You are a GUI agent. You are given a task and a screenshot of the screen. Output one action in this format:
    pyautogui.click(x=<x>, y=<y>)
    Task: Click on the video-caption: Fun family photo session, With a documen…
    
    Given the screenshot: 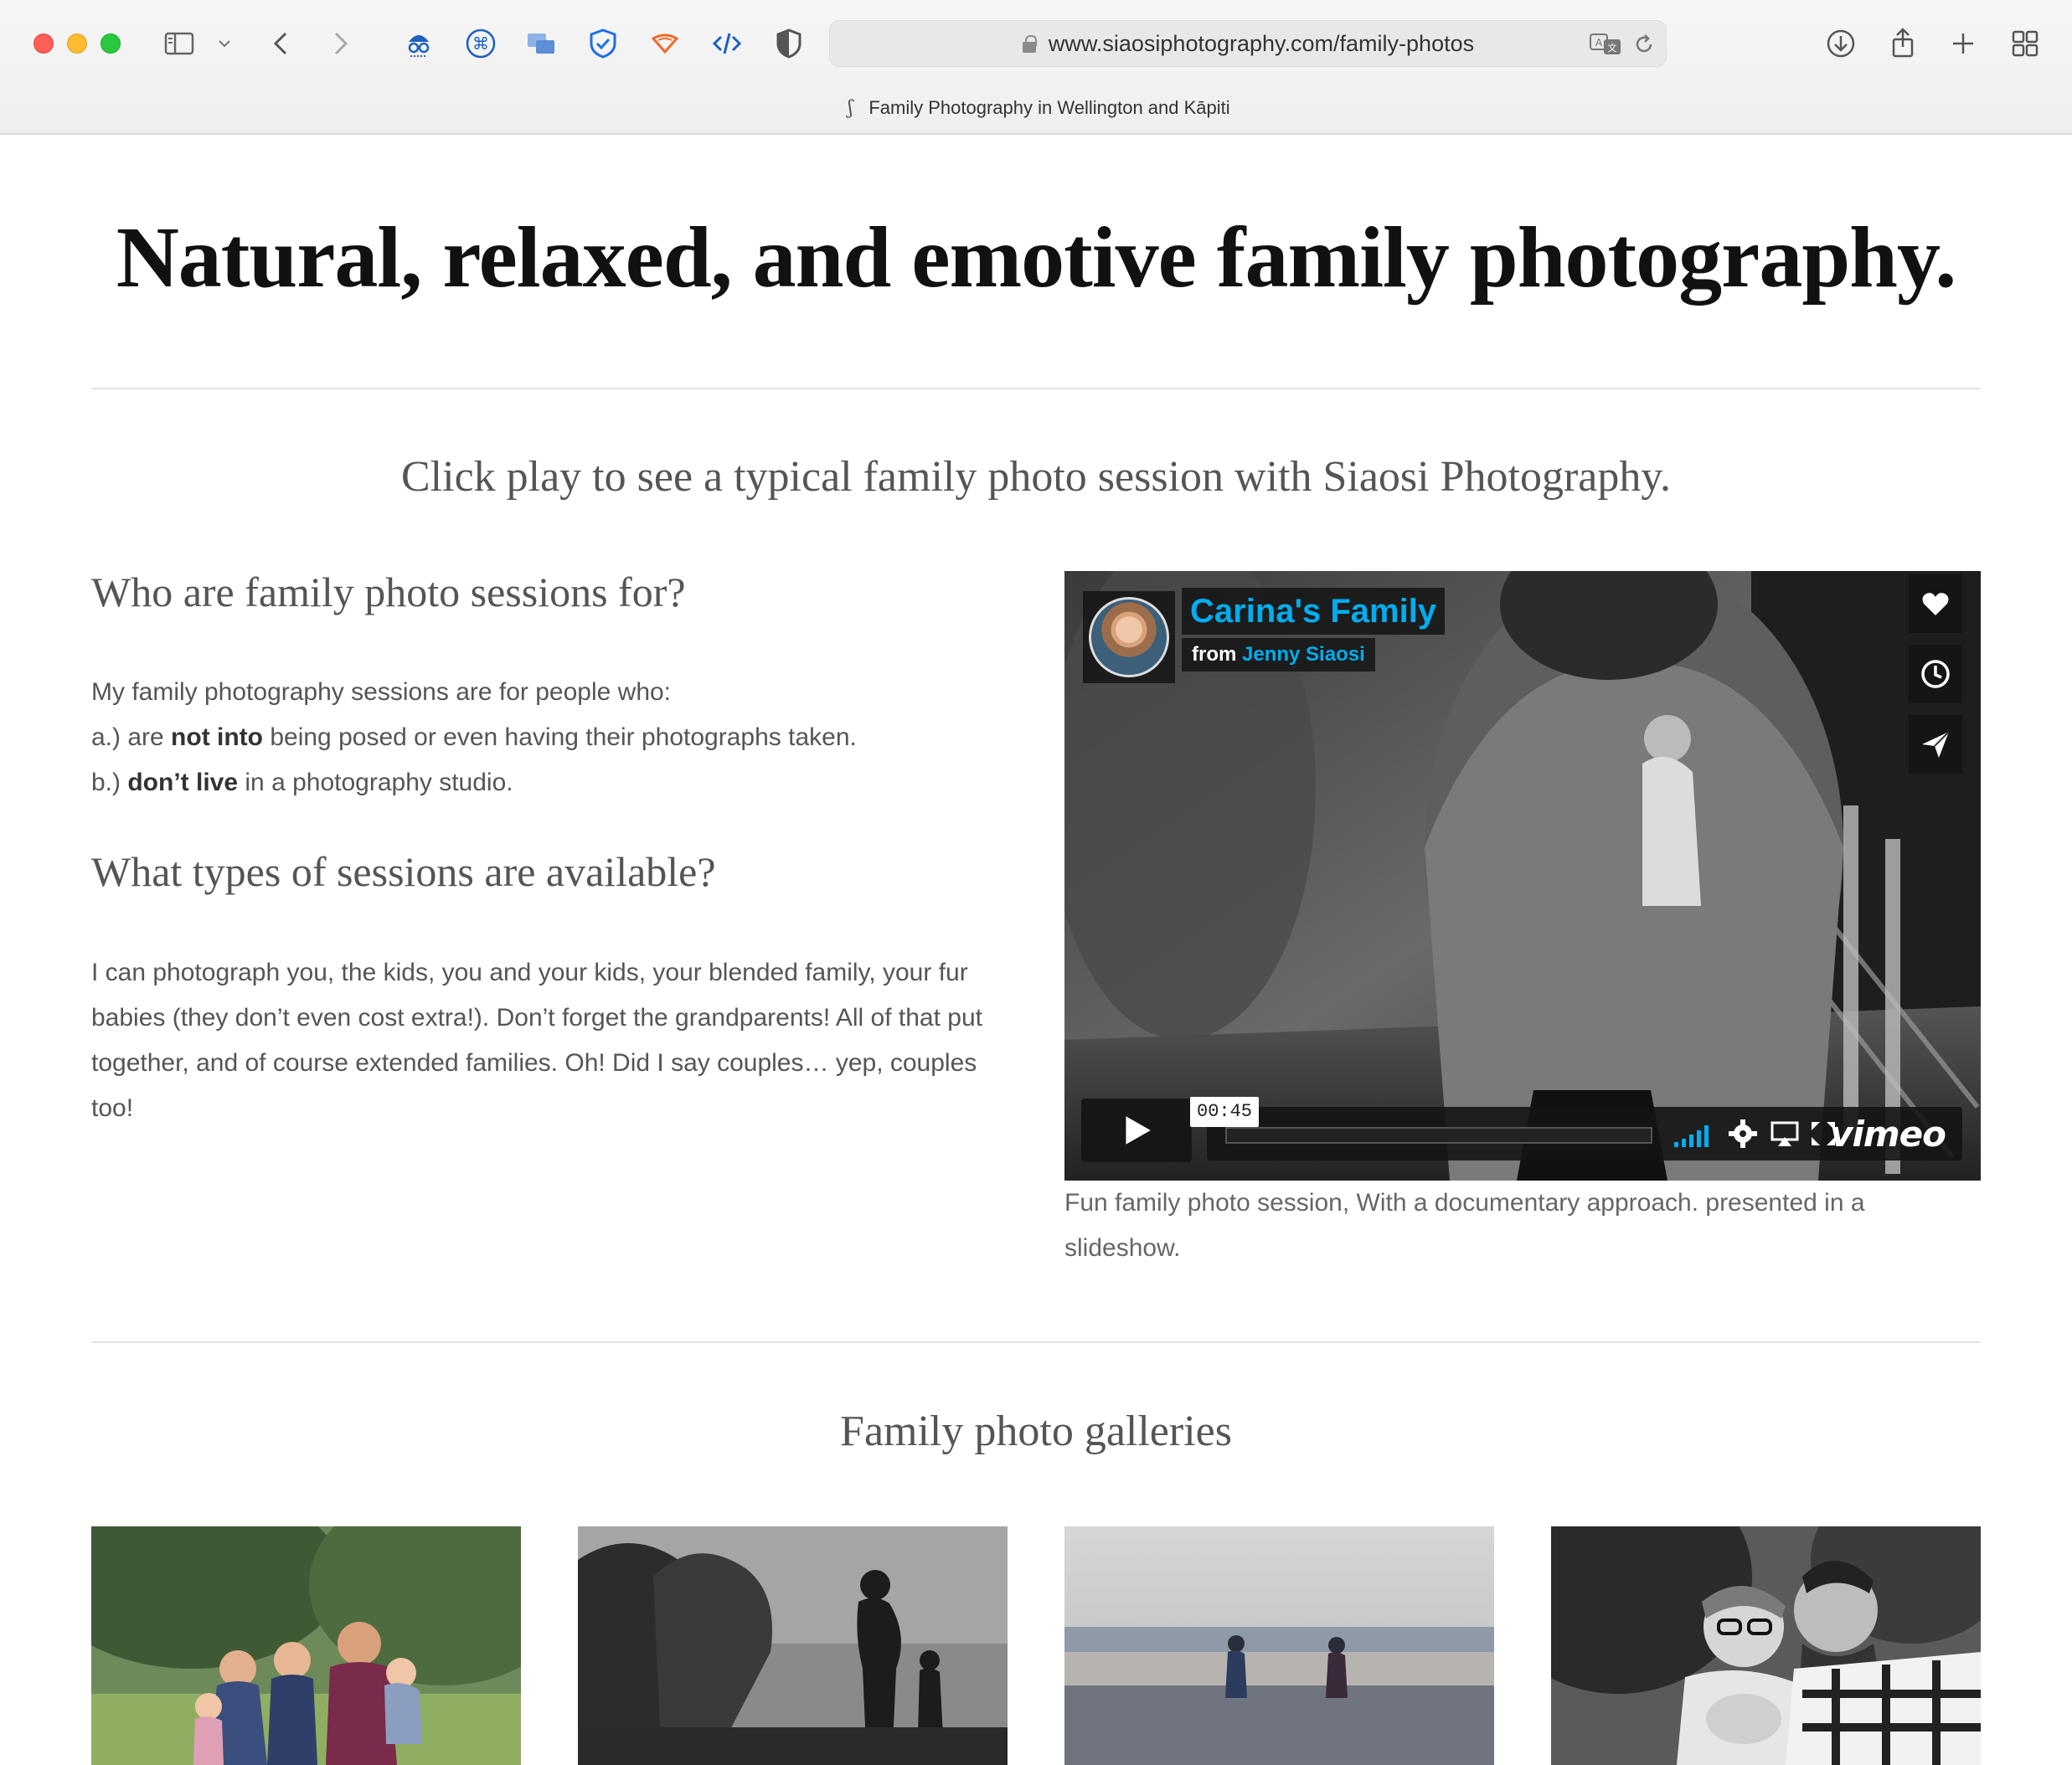 What is the action you would take?
    pyautogui.click(x=1464, y=1225)
    